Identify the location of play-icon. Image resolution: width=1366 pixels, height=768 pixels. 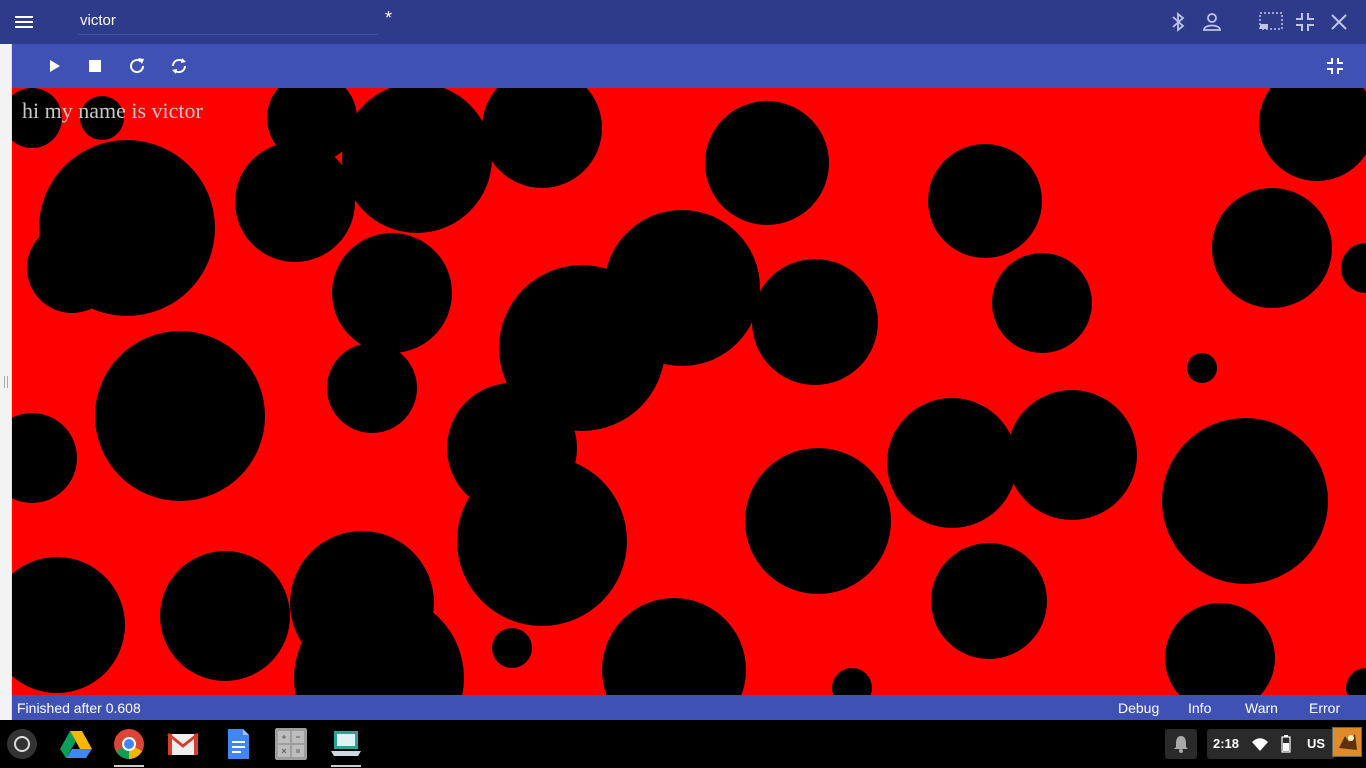
(54, 66).